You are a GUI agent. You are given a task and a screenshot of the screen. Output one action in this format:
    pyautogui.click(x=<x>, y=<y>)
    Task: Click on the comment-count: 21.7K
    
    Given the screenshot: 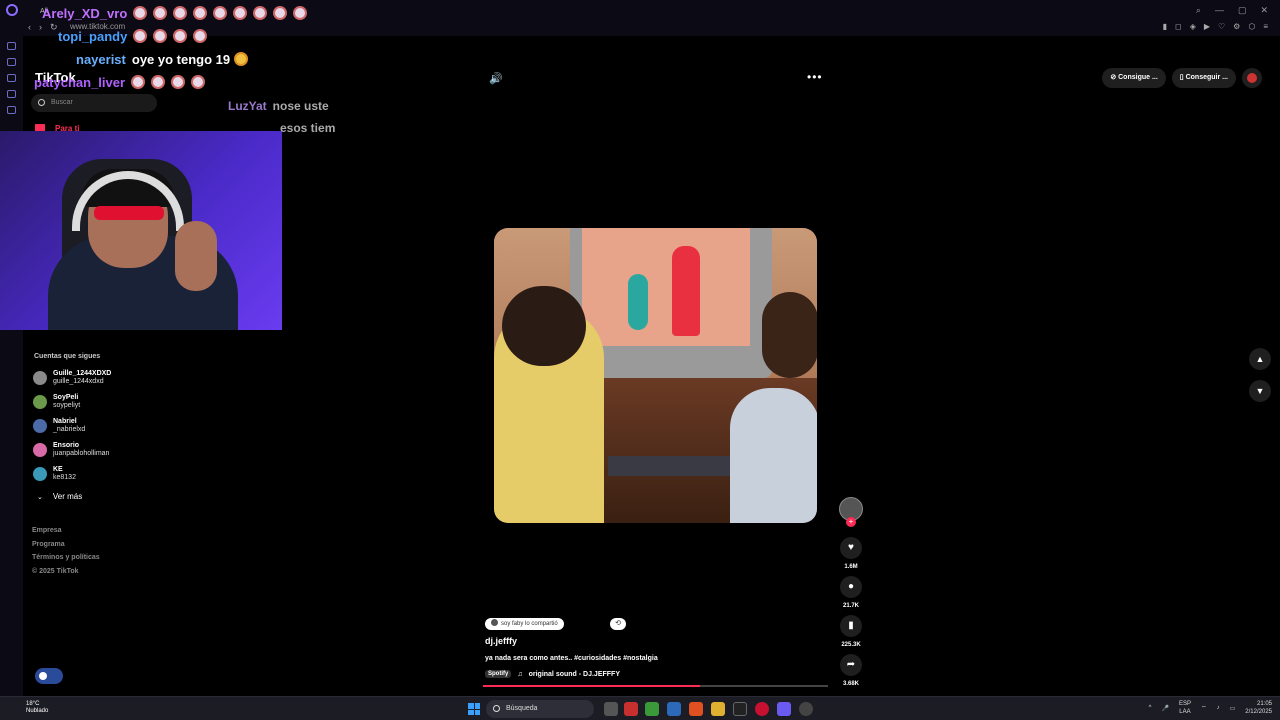 What is the action you would take?
    pyautogui.click(x=850, y=606)
    